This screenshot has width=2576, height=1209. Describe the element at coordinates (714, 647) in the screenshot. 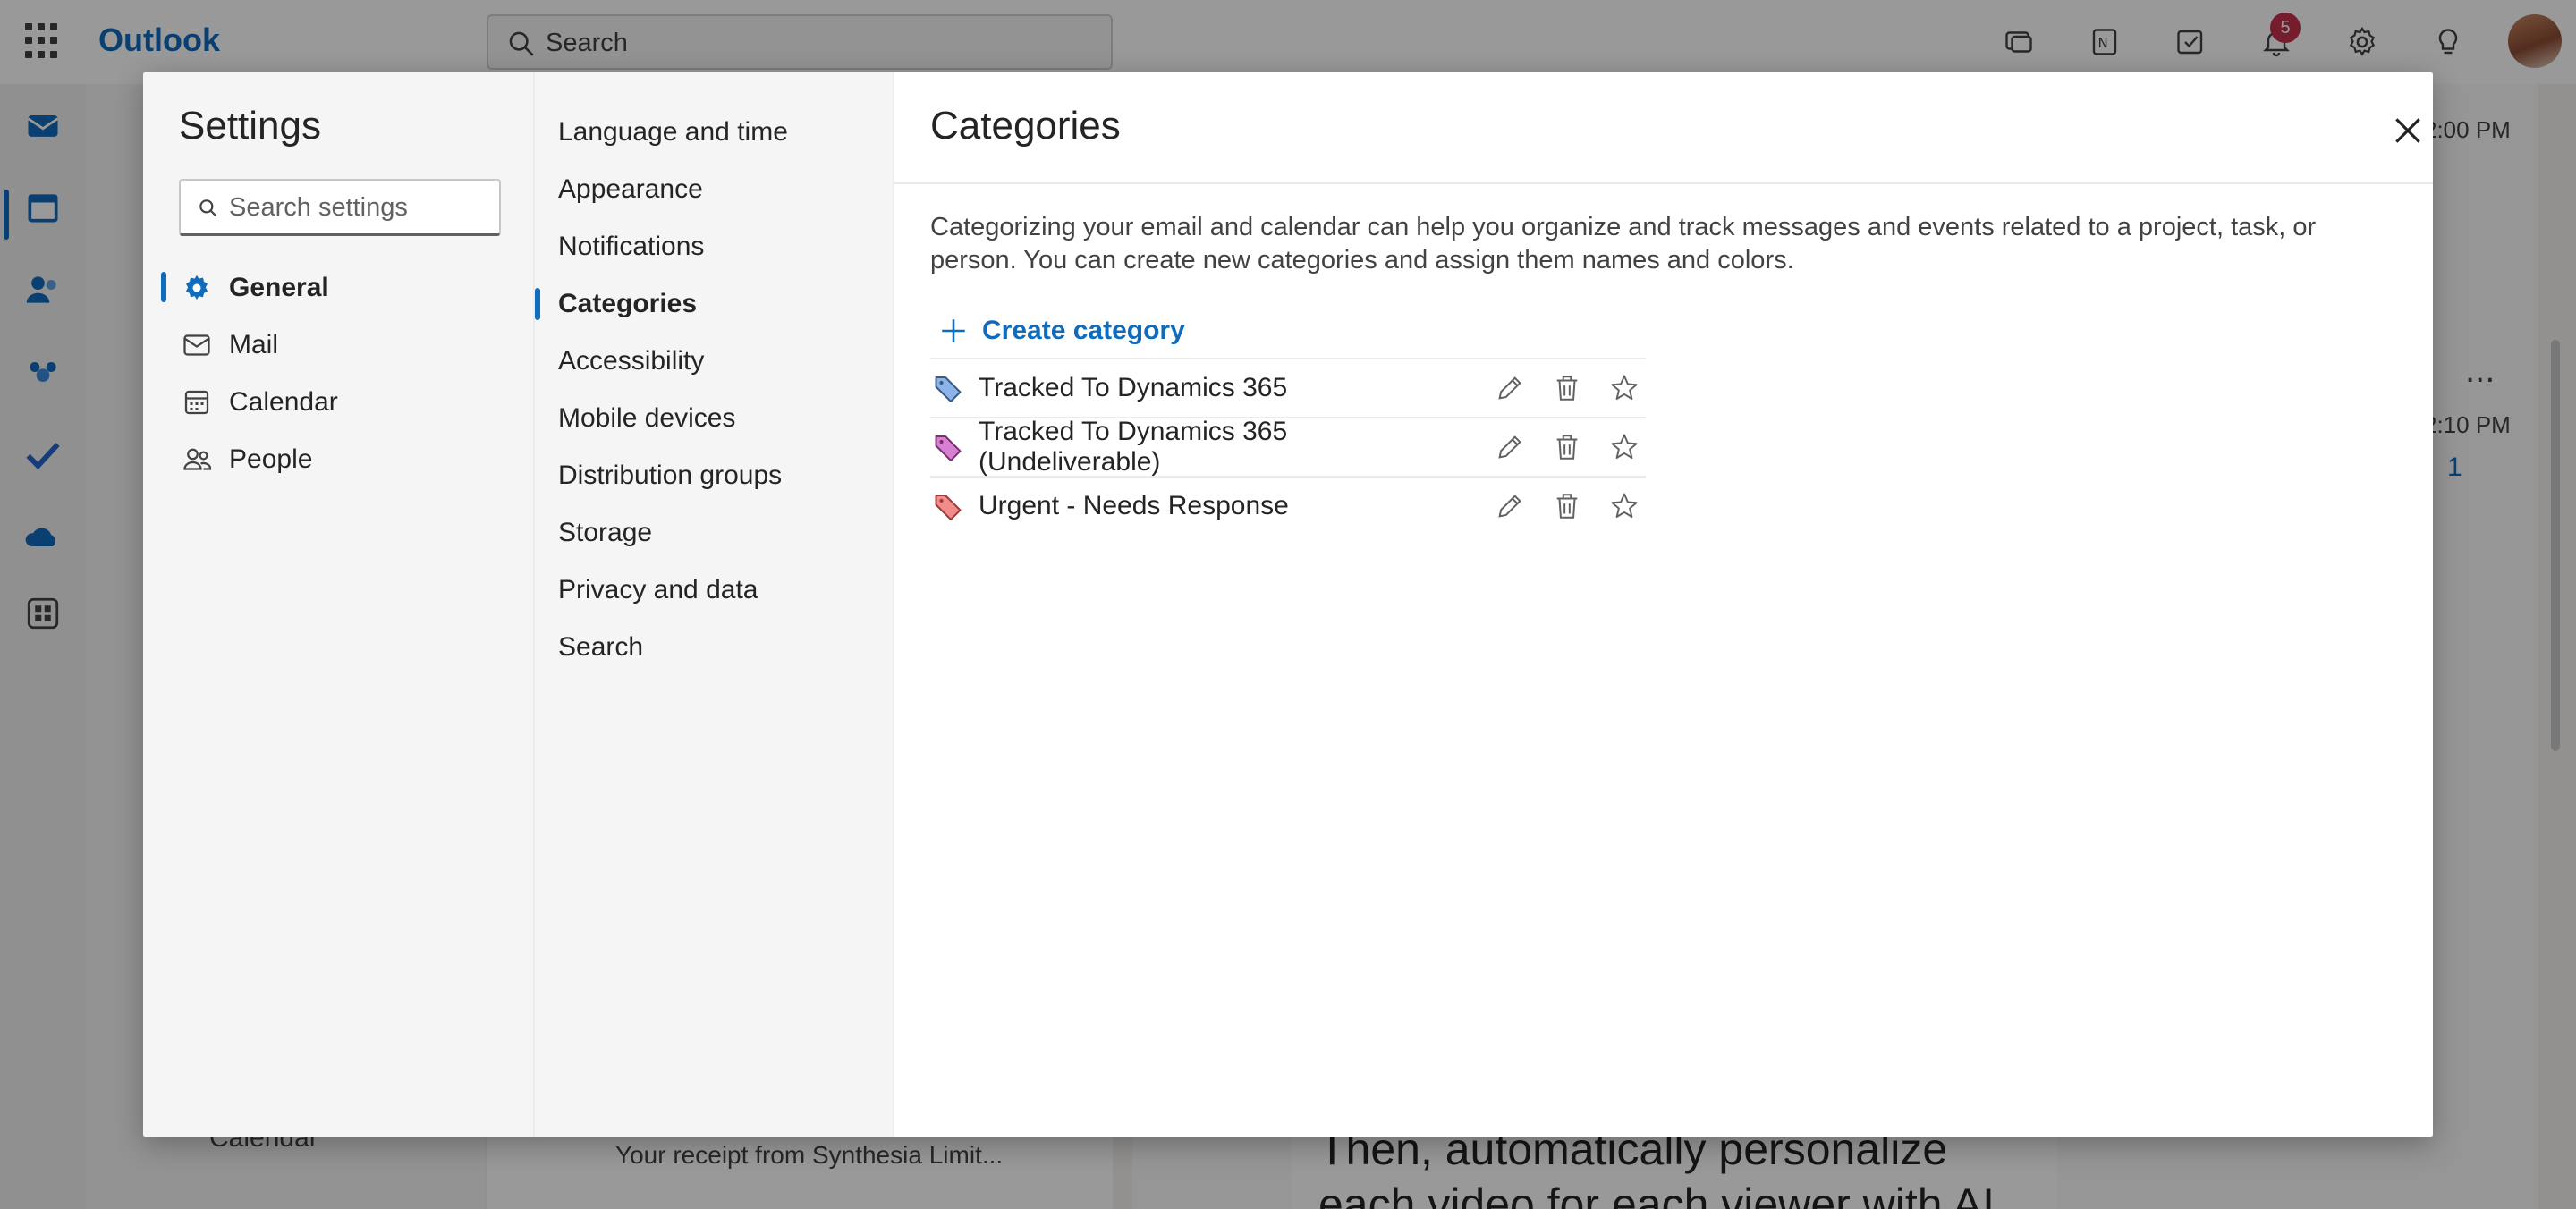

I see `subsection-search: Search` at that location.